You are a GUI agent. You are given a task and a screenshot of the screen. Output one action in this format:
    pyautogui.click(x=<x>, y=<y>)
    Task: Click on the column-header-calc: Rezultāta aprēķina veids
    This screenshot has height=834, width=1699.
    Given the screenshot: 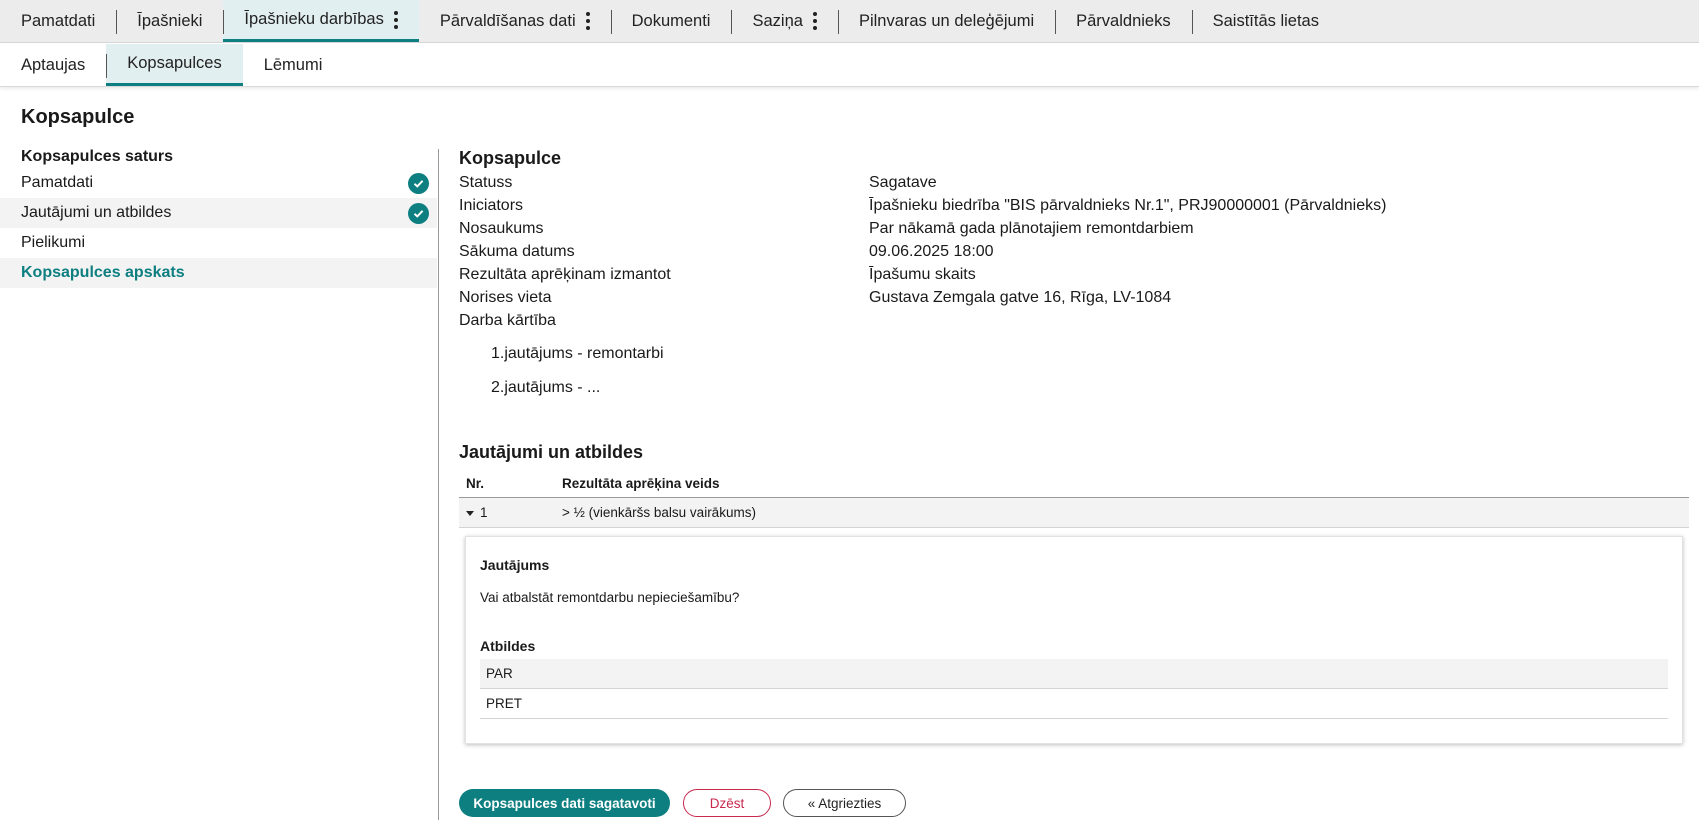 What is the action you would take?
    pyautogui.click(x=641, y=483)
    